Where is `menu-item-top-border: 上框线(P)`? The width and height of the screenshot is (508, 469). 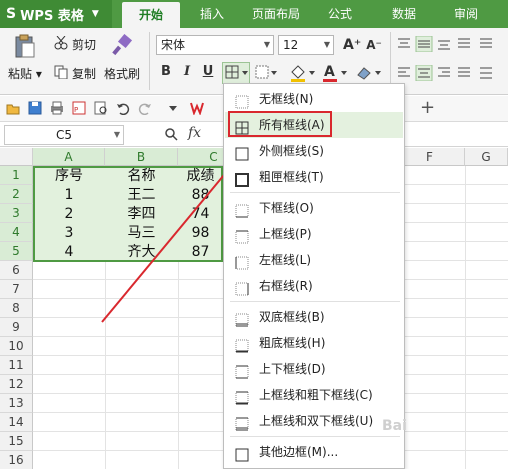
menu-item-top-border: 上框线(P) is located at coordinates (314, 234).